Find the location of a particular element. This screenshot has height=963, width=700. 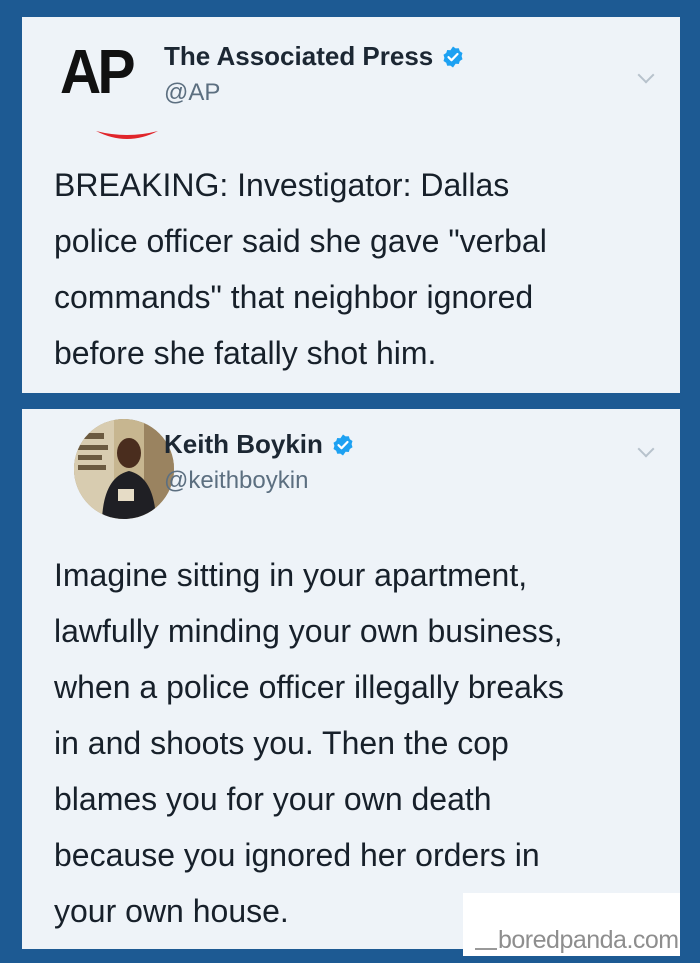

watermark-rule is located at coordinates (486, 949).